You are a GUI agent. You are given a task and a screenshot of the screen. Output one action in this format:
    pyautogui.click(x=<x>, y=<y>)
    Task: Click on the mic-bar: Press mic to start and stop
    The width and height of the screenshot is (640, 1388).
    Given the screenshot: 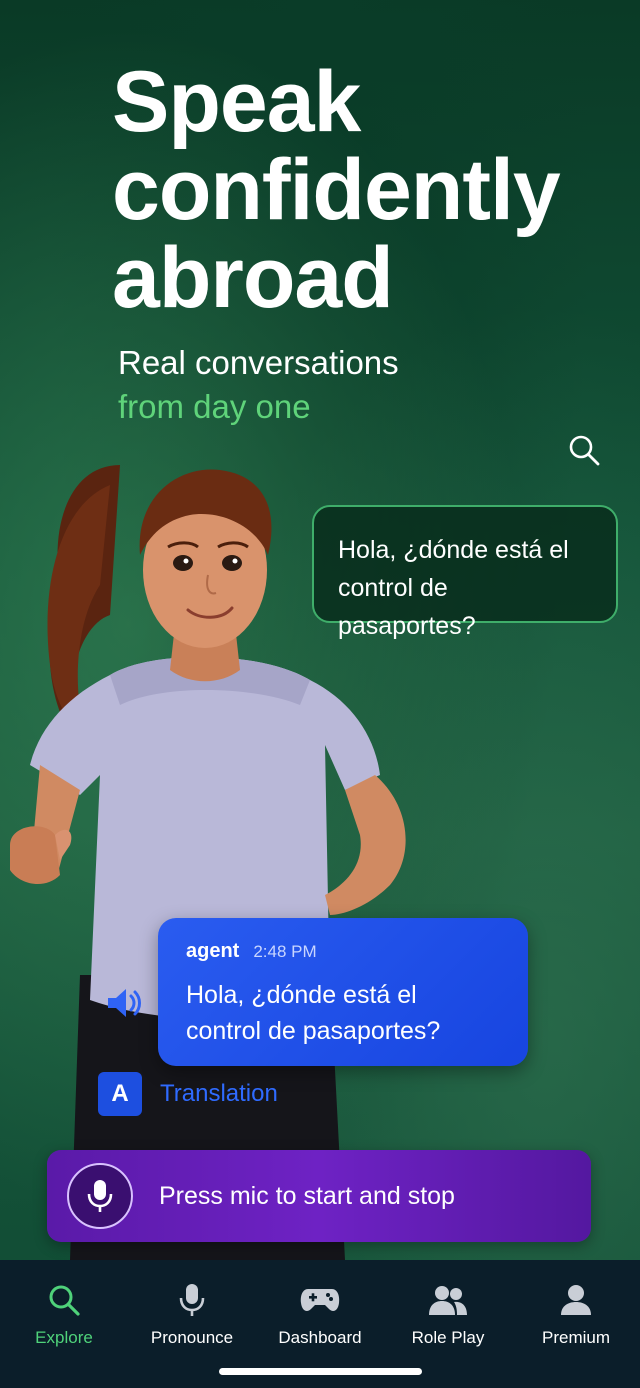 What is the action you would take?
    pyautogui.click(x=319, y=1196)
    